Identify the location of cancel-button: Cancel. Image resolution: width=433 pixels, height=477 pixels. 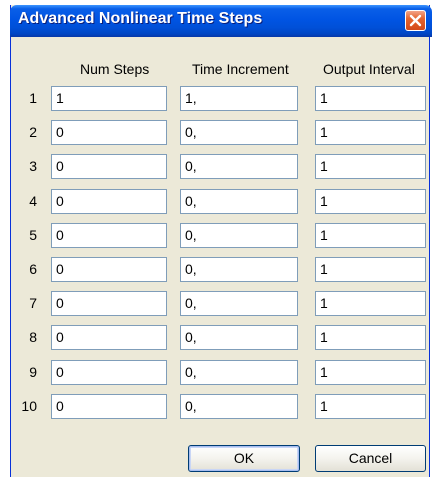
(370, 458).